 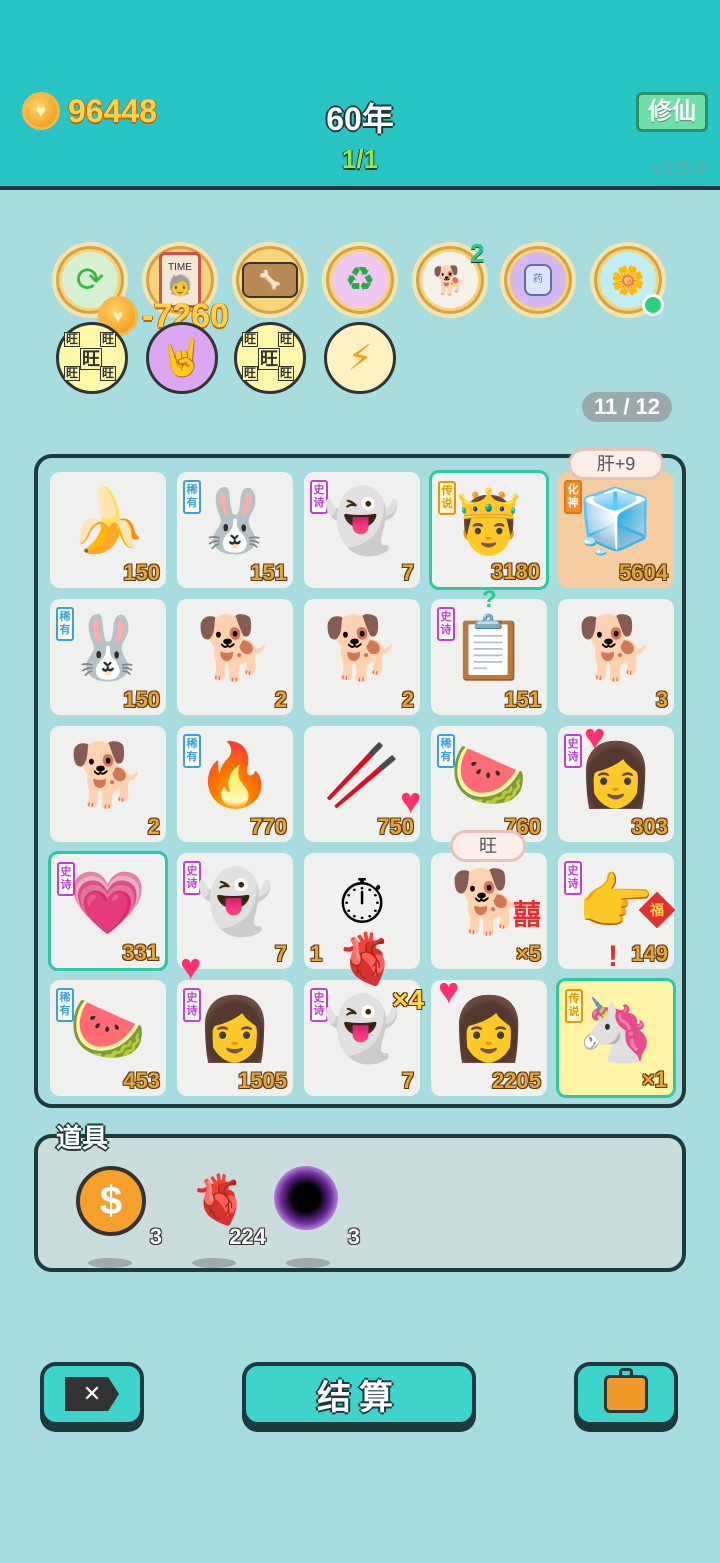 I want to click on combo-multiplier: ×4, so click(x=408, y=999).